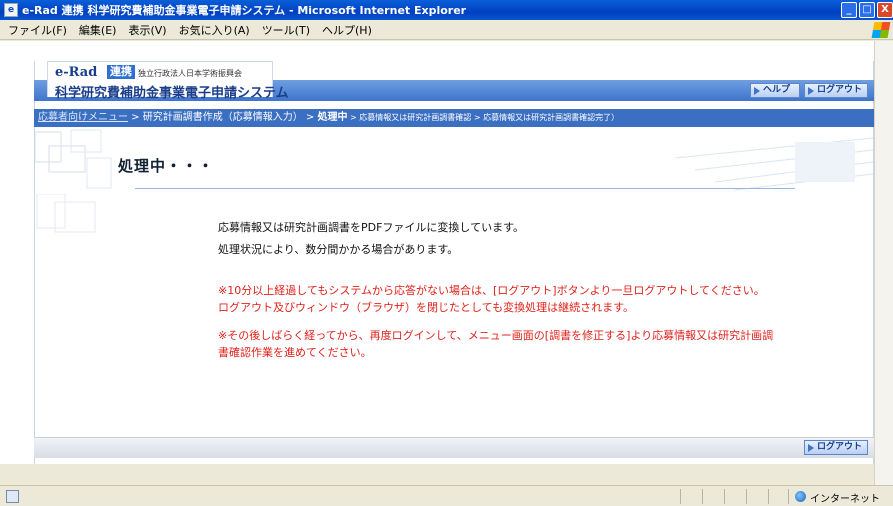 Image resolution: width=893 pixels, height=506 pixels. I want to click on breadcrumb-current: 処理中, so click(332, 117).